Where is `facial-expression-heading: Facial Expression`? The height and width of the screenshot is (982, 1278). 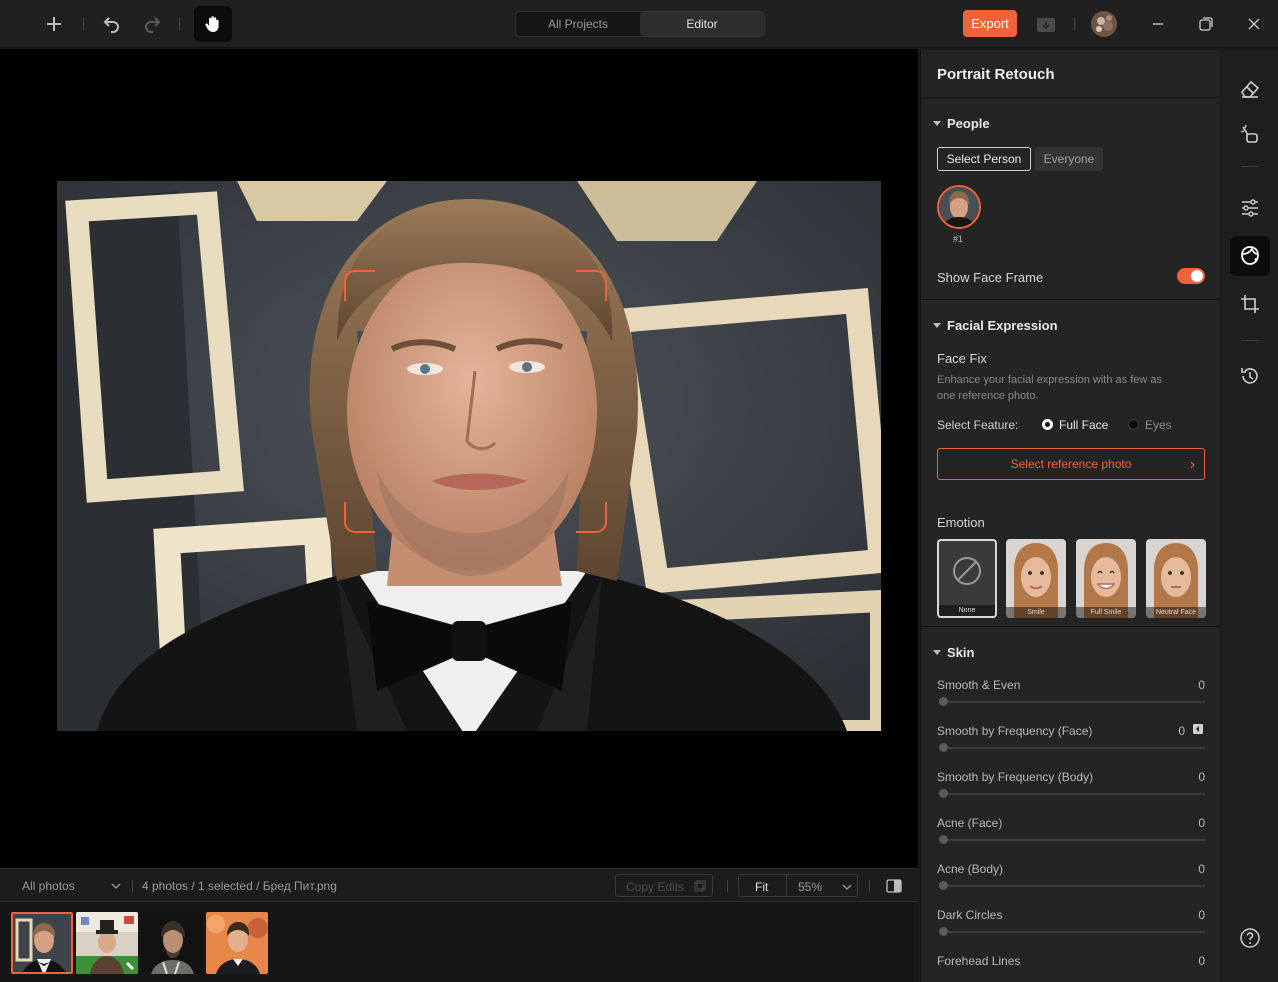
facial-expression-heading: Facial Expression is located at coordinates (1002, 325).